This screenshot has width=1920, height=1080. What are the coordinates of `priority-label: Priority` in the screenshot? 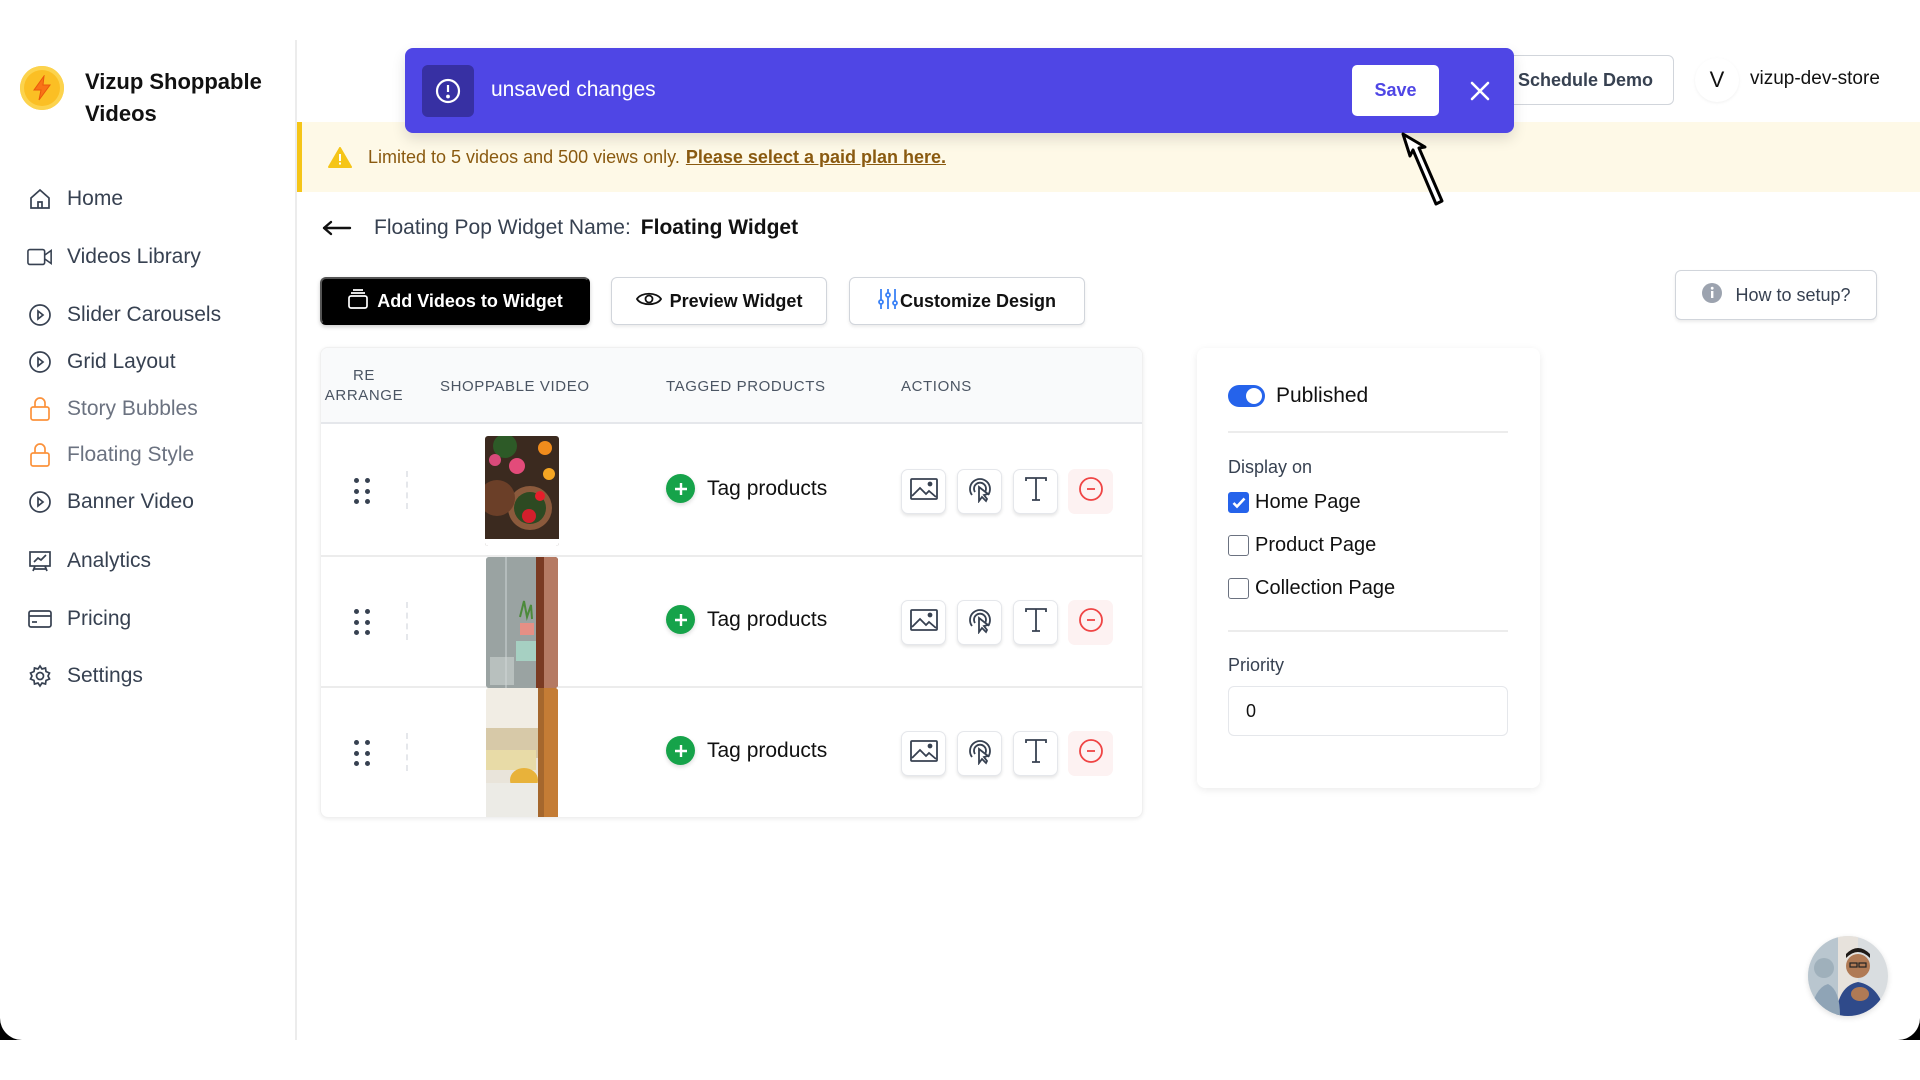 It's located at (1256, 665).